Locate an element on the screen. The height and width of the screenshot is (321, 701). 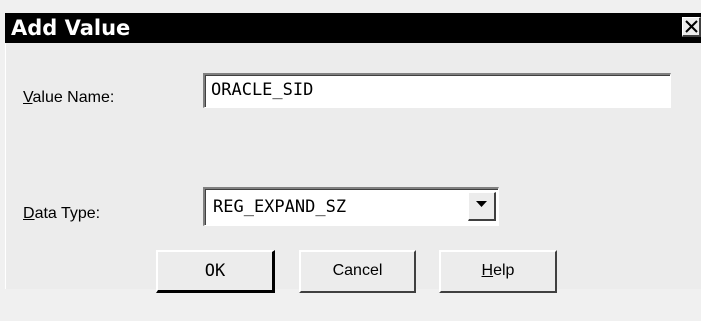
help-button: Help is located at coordinates (498, 271).